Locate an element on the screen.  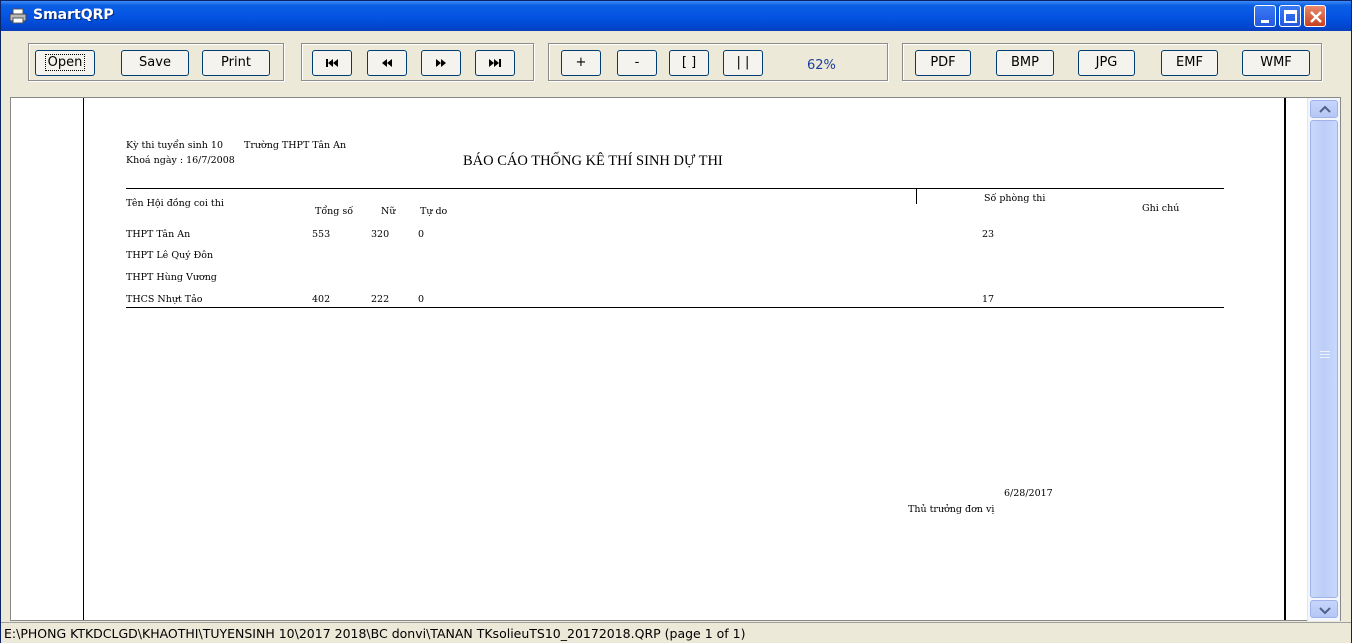
minimize-icon is located at coordinates (1265, 21).